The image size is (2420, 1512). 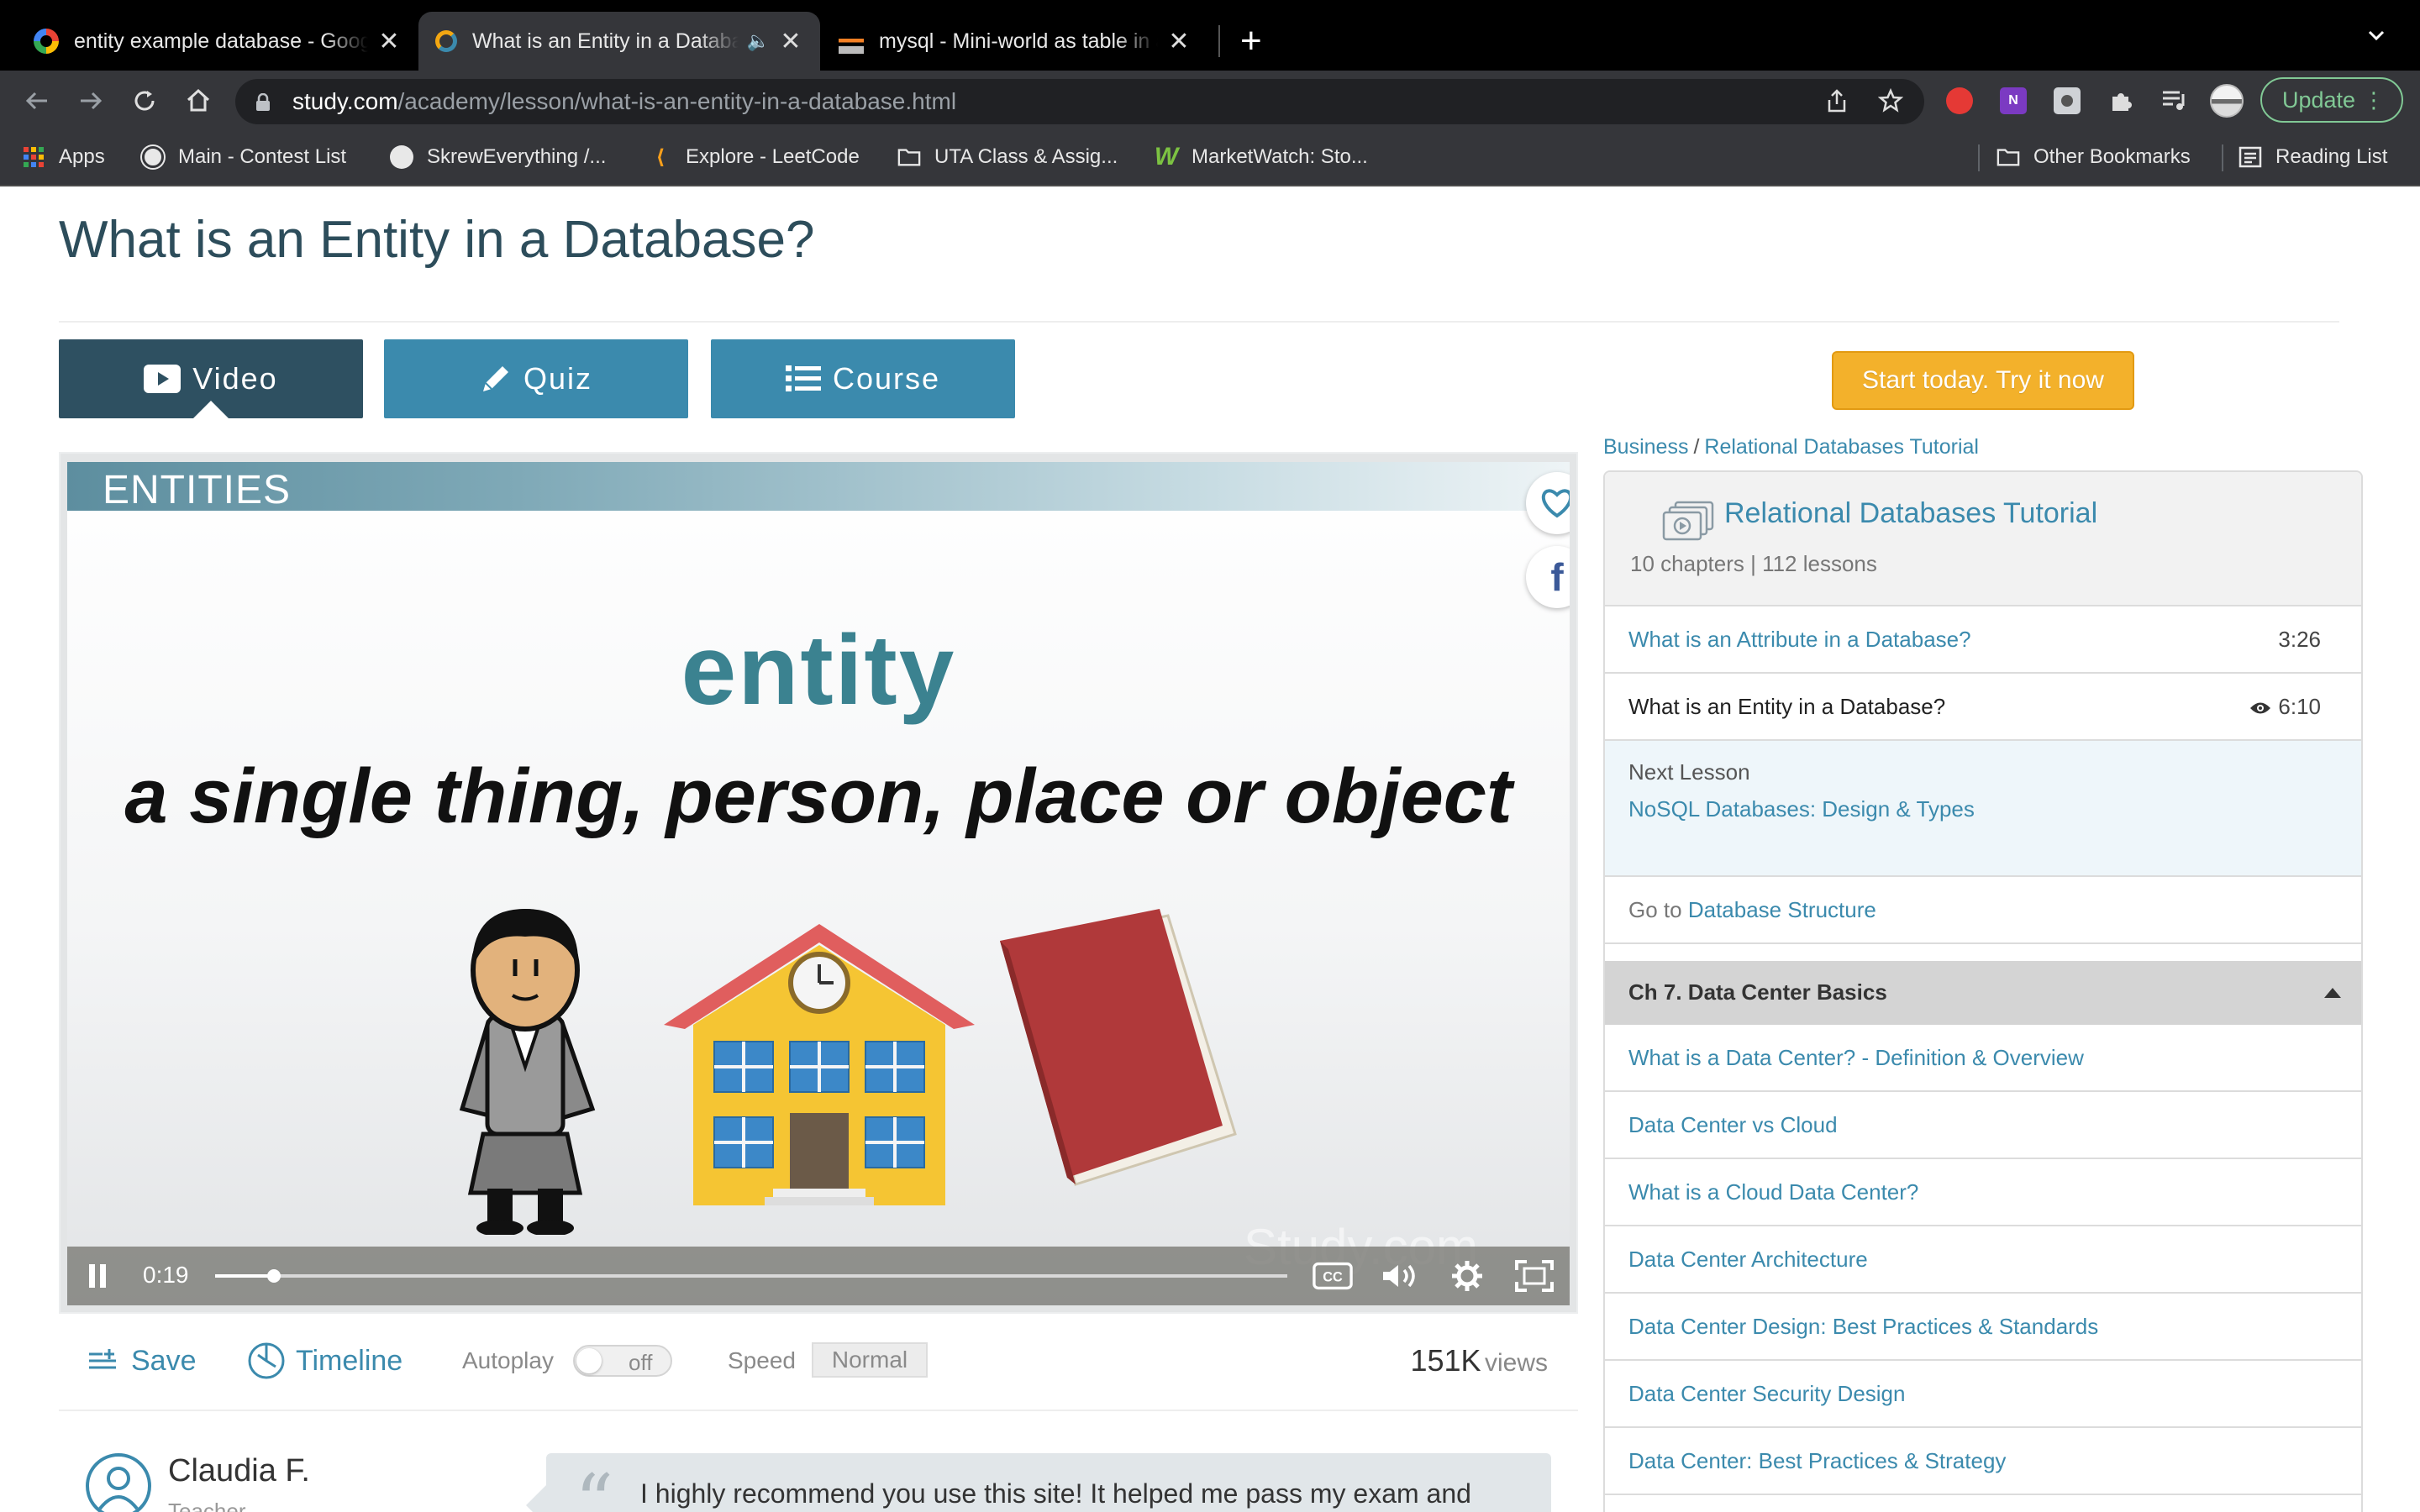 I want to click on forward-button, so click(x=91, y=101).